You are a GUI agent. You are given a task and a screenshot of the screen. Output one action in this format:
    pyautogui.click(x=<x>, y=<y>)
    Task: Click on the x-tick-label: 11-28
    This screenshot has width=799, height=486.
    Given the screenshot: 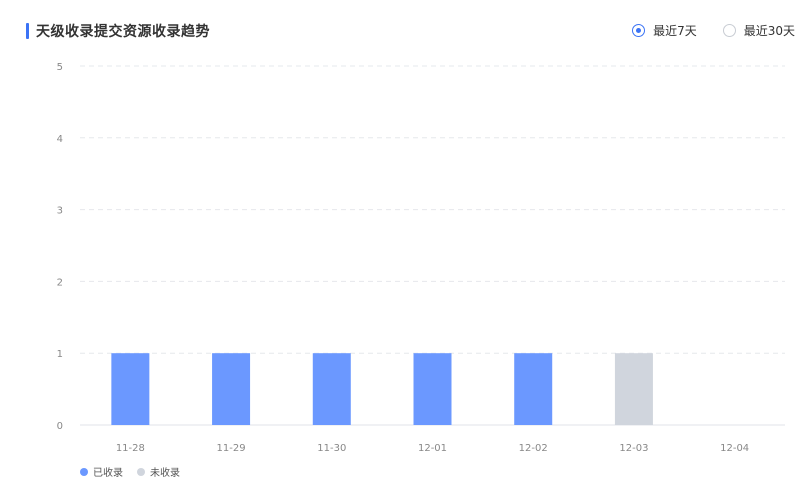 What is the action you would take?
    pyautogui.click(x=130, y=448)
    